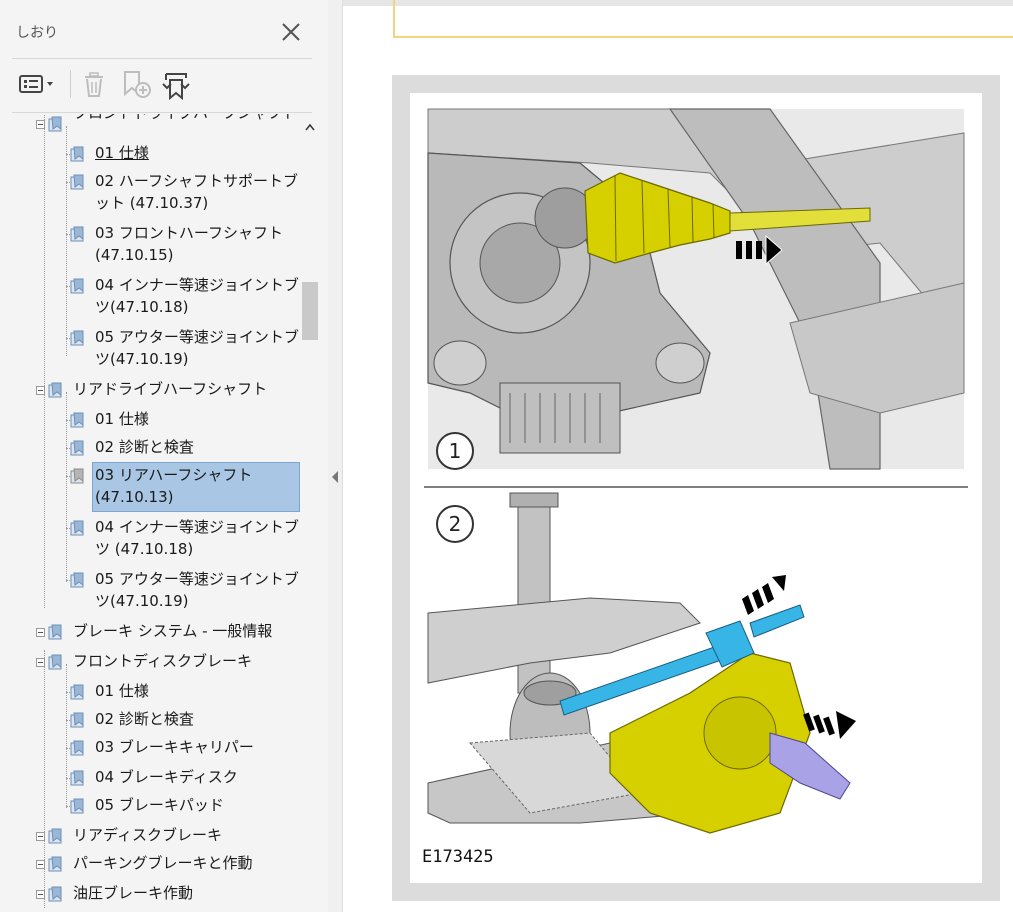  Describe the element at coordinates (163, 863) in the screenshot. I see `bookmark-label: パーキングブレーキと作動` at that location.